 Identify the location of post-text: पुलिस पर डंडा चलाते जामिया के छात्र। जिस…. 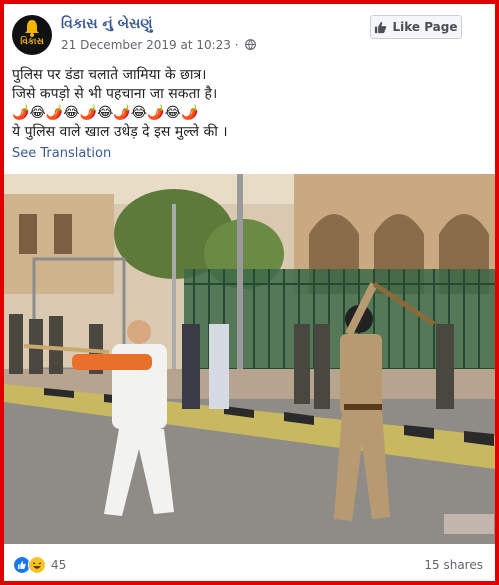
(249, 104).